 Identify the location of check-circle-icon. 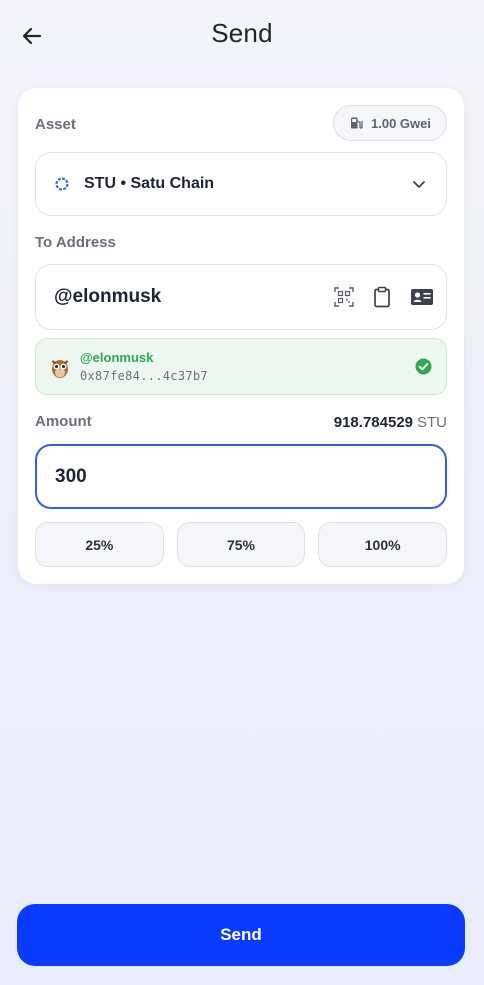
(423, 366).